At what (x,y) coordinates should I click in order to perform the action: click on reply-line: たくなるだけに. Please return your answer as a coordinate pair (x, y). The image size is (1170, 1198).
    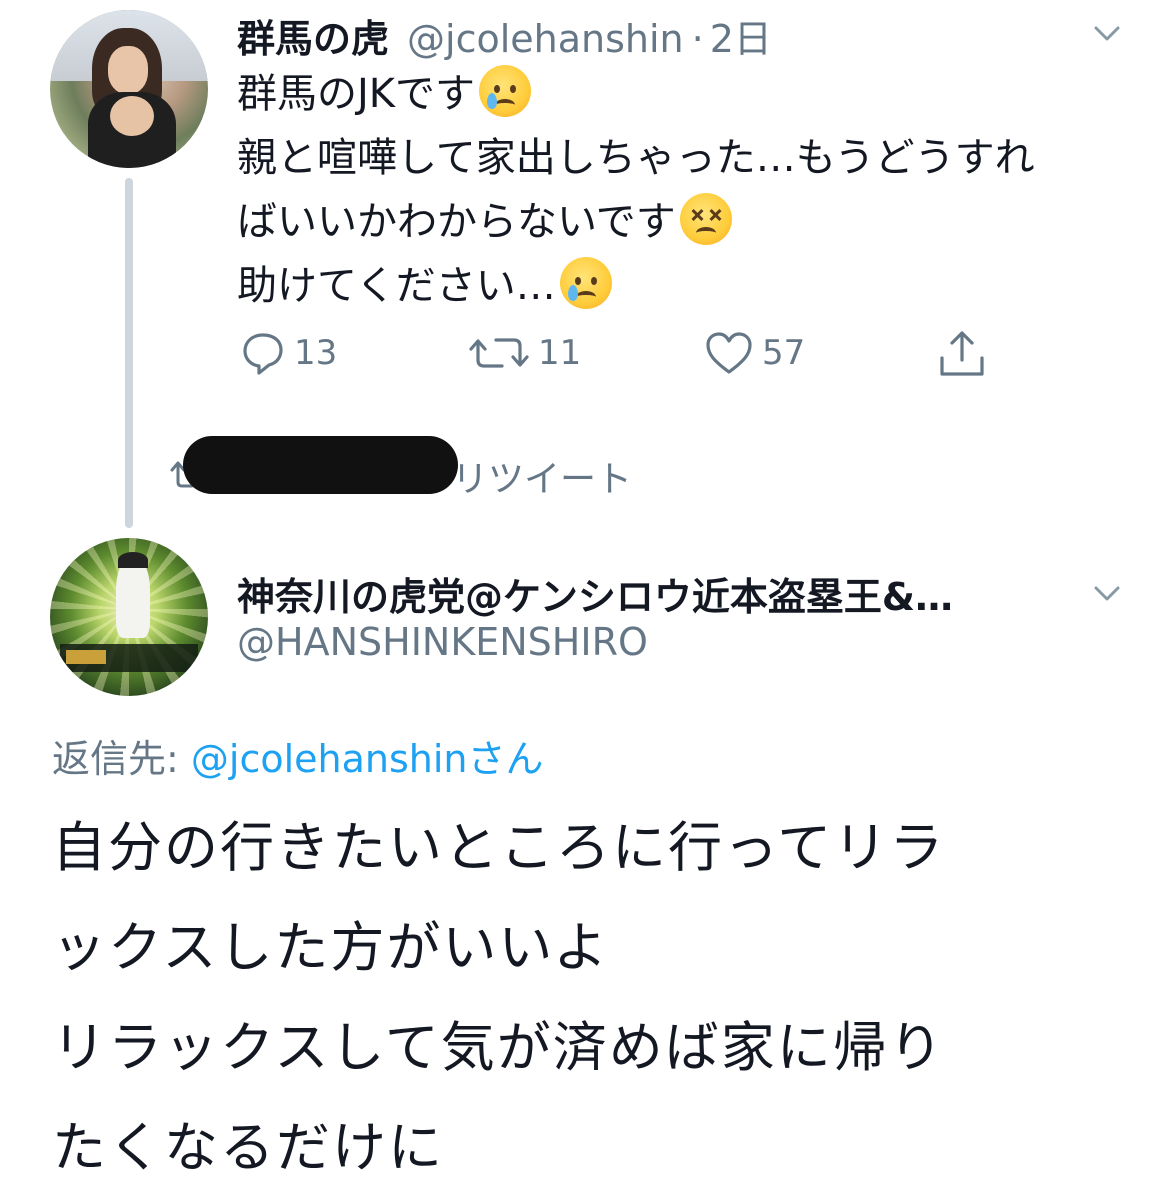
    Looking at the image, I should click on (248, 1147).